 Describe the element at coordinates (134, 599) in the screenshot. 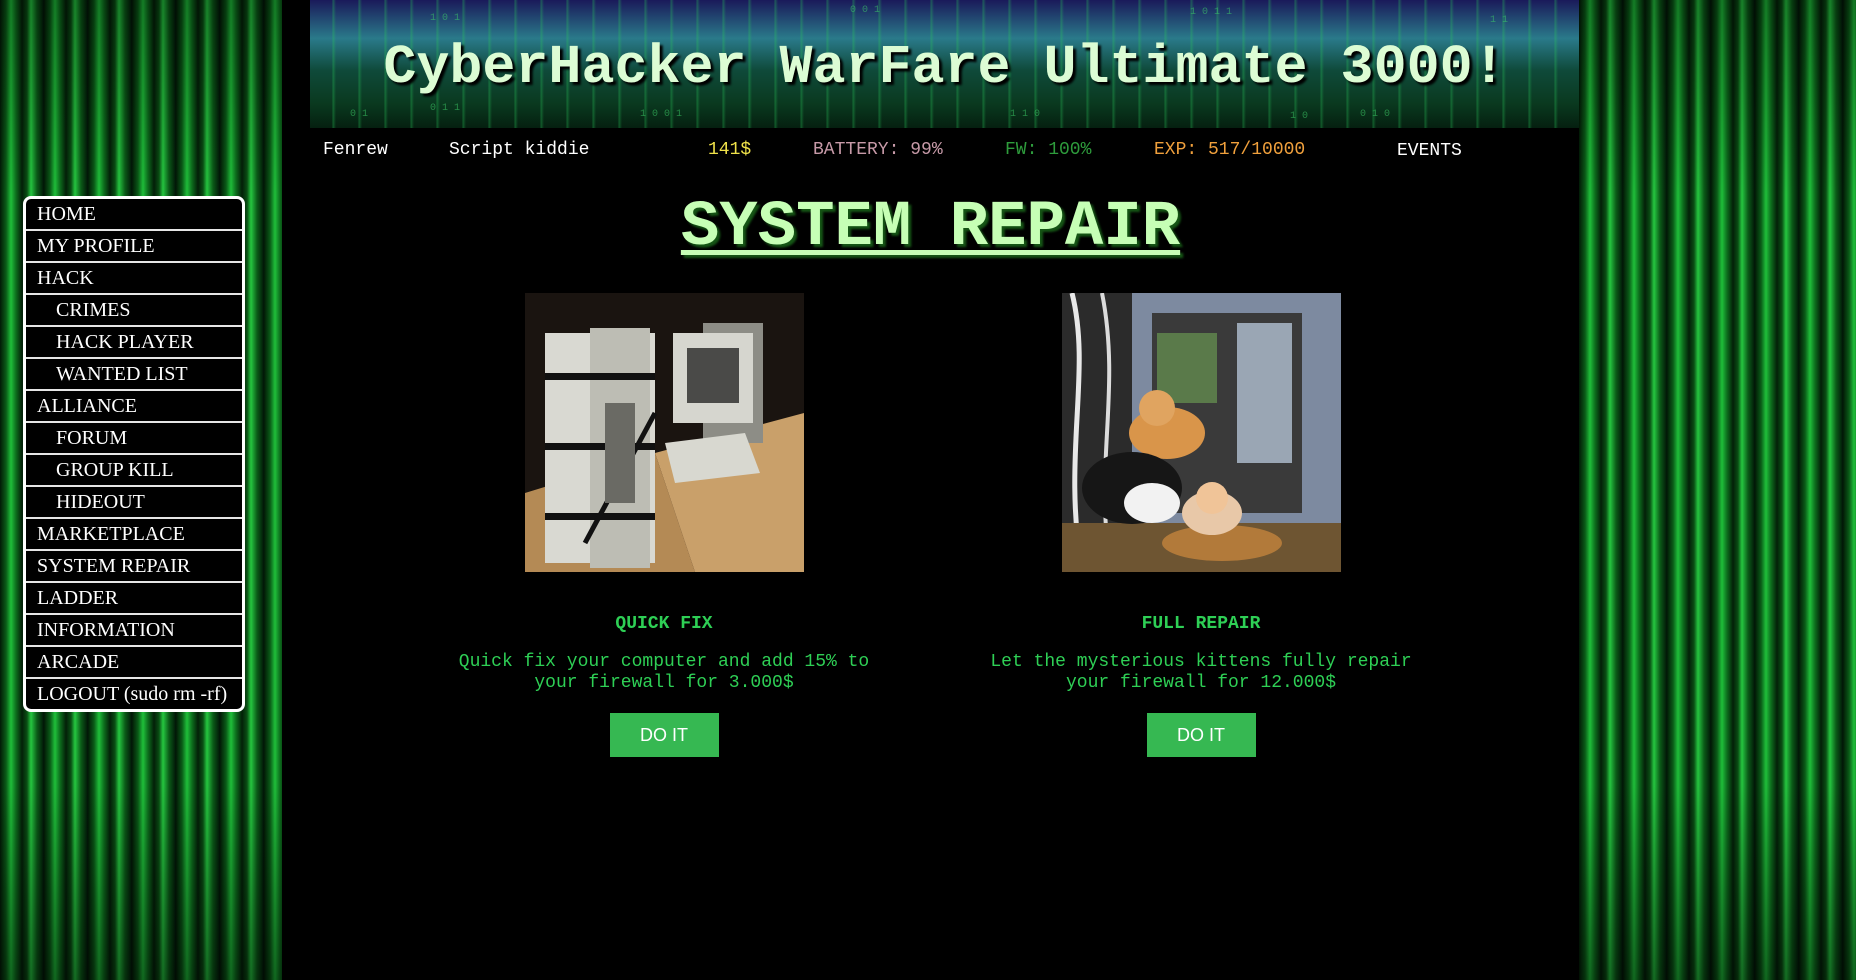

I see `nav-item-ladder: LADDER` at that location.